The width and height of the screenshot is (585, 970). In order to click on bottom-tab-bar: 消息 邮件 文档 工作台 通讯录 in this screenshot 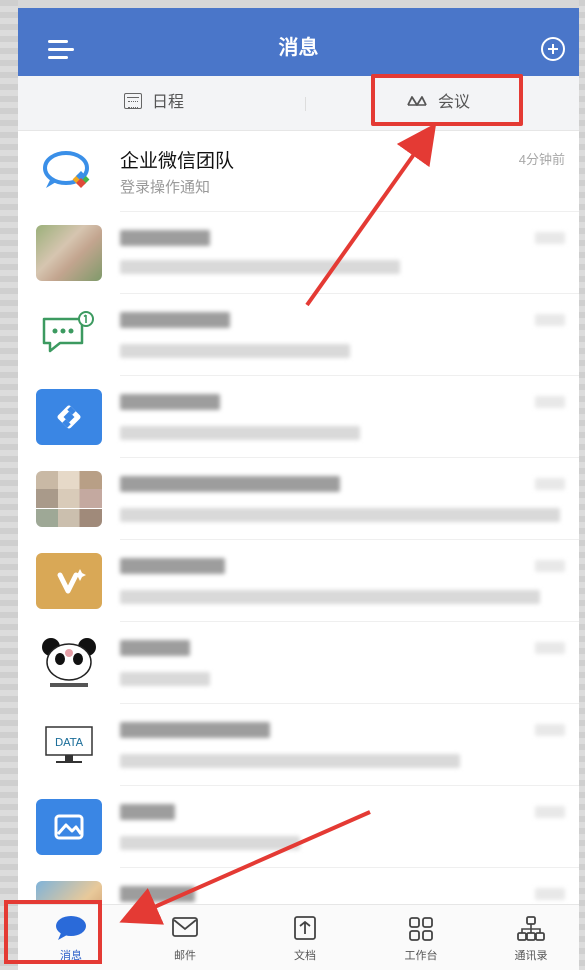, I will do `click(298, 937)`.